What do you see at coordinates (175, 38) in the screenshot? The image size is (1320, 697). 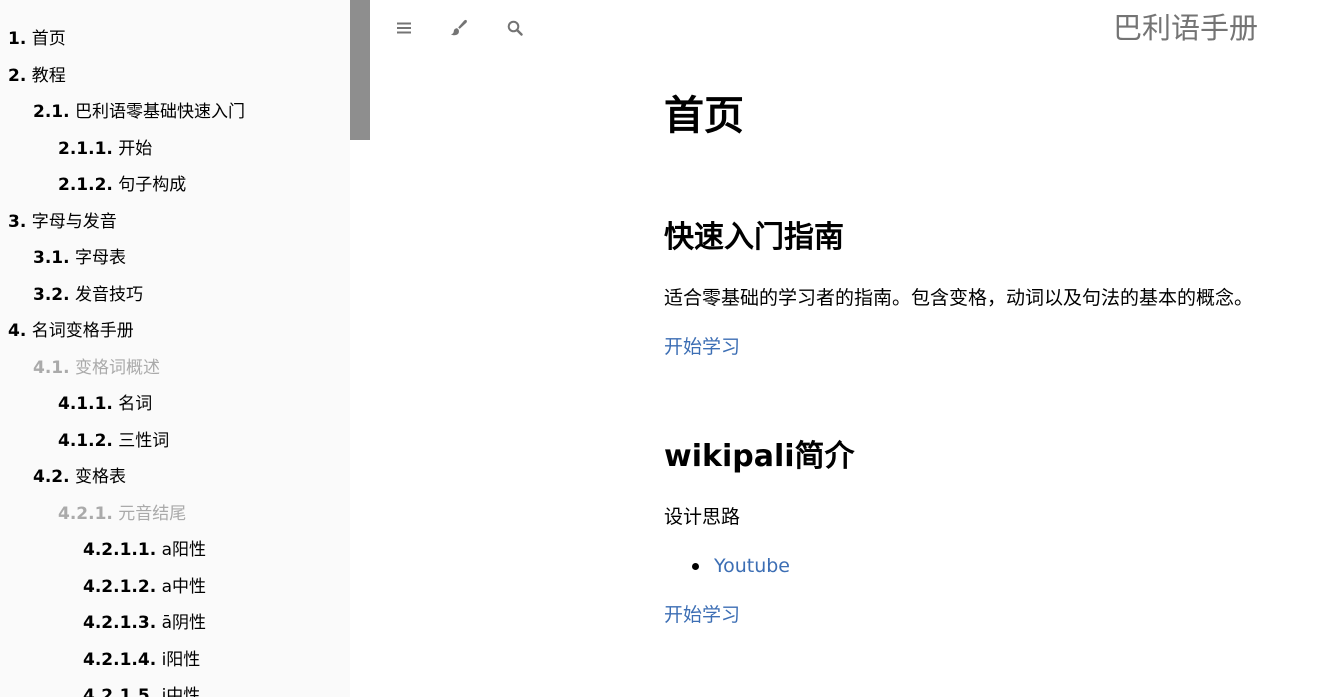 I see `sidebar-item: 1. 首页` at bounding box center [175, 38].